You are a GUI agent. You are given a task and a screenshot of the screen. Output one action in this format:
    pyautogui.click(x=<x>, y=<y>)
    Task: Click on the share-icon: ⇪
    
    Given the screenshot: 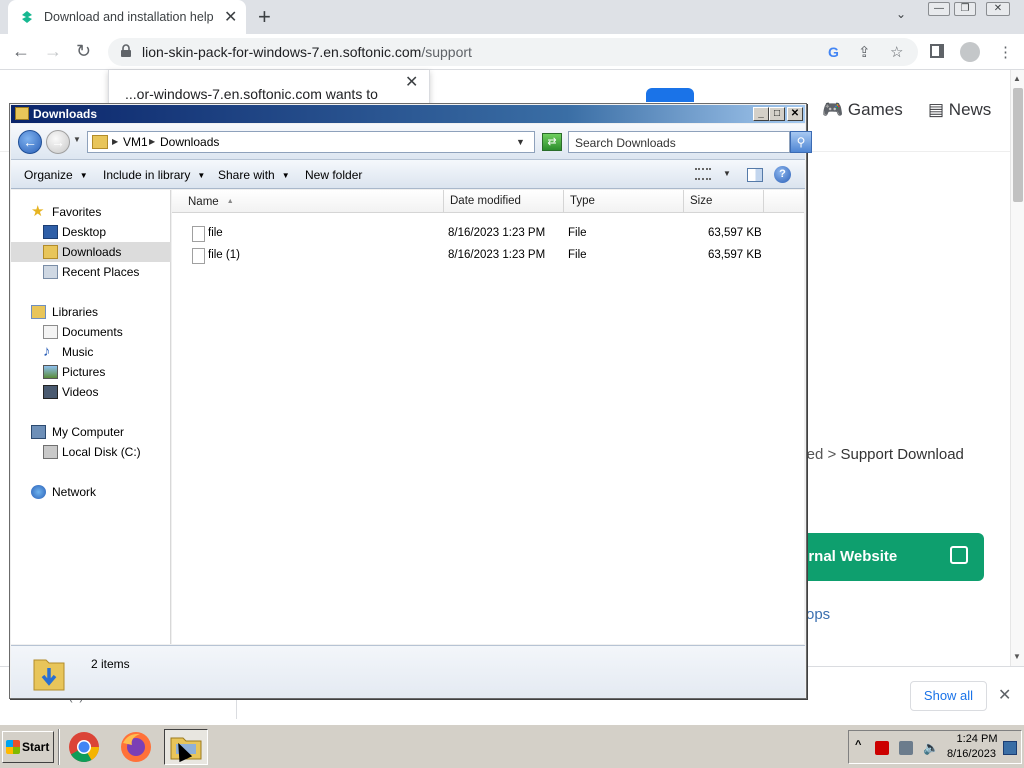 What is the action you would take?
    pyautogui.click(x=864, y=52)
    